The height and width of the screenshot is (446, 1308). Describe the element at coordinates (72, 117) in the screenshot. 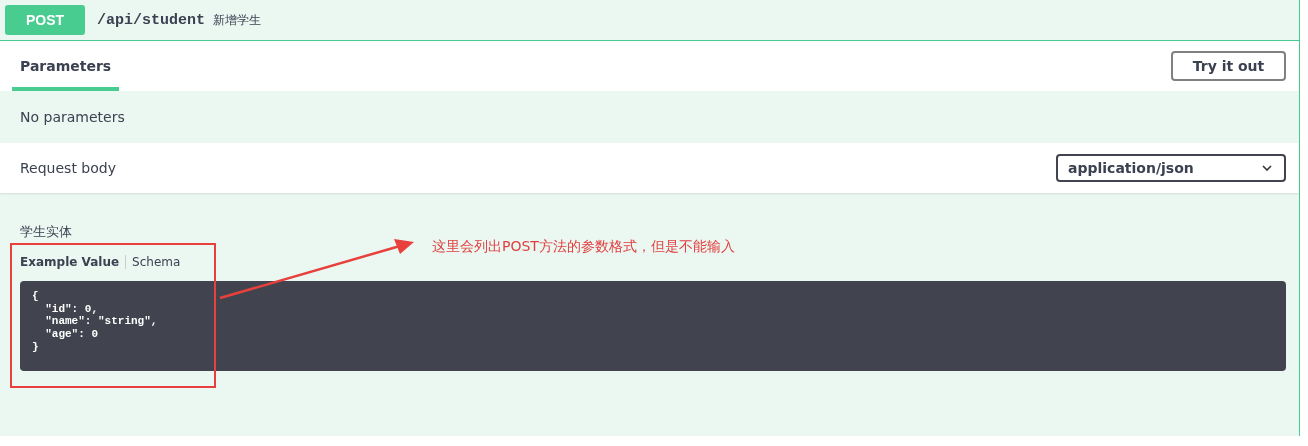

I see `no-parameters-text: No parameters` at that location.